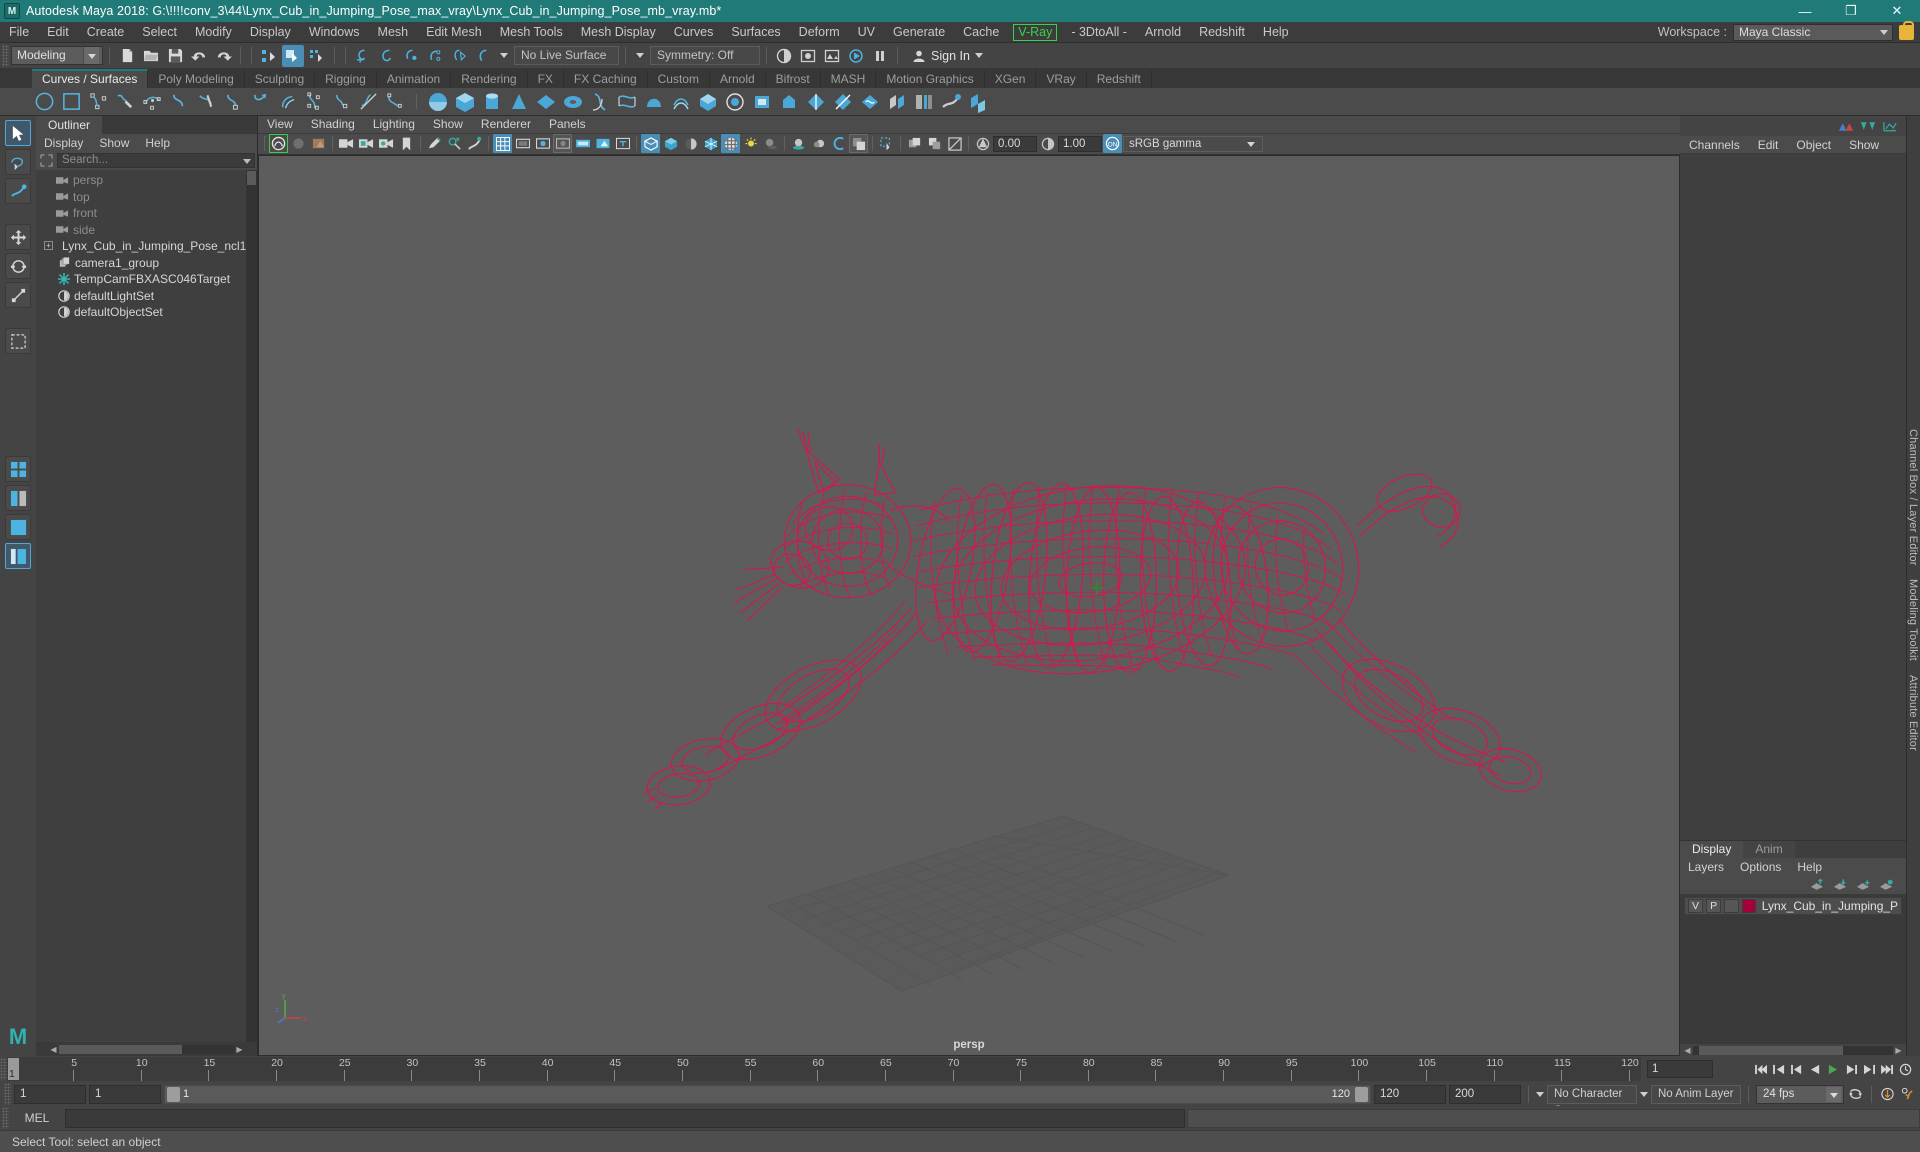 The width and height of the screenshot is (1920, 1152). Describe the element at coordinates (492, 102) in the screenshot. I see `nurbs-cylinder-icon` at that location.